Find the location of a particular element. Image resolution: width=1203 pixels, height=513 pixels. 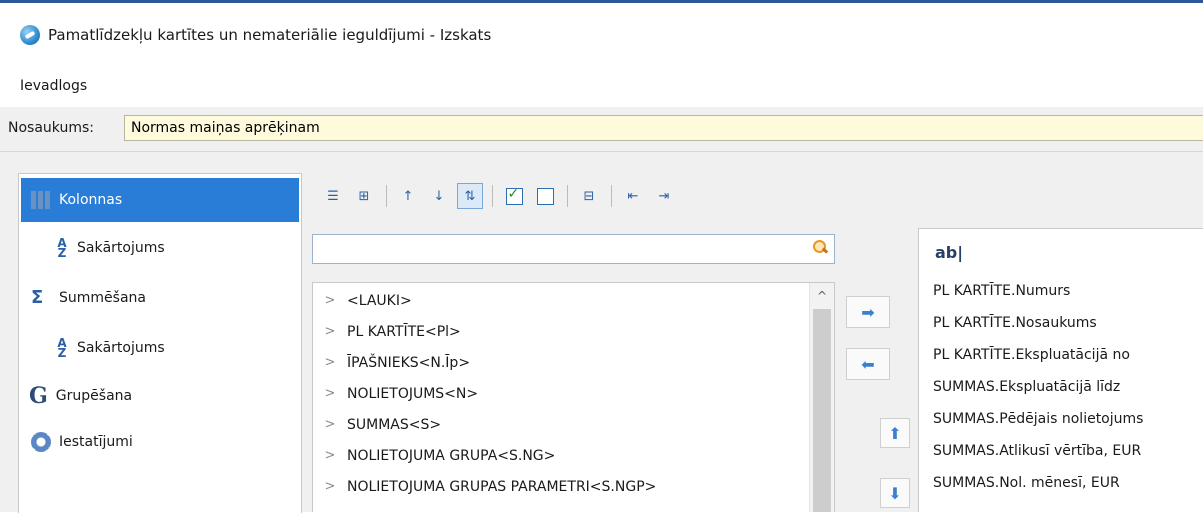

list-item-label: SUMMAS.Pēdējais nolietojums is located at coordinates (1038, 419).